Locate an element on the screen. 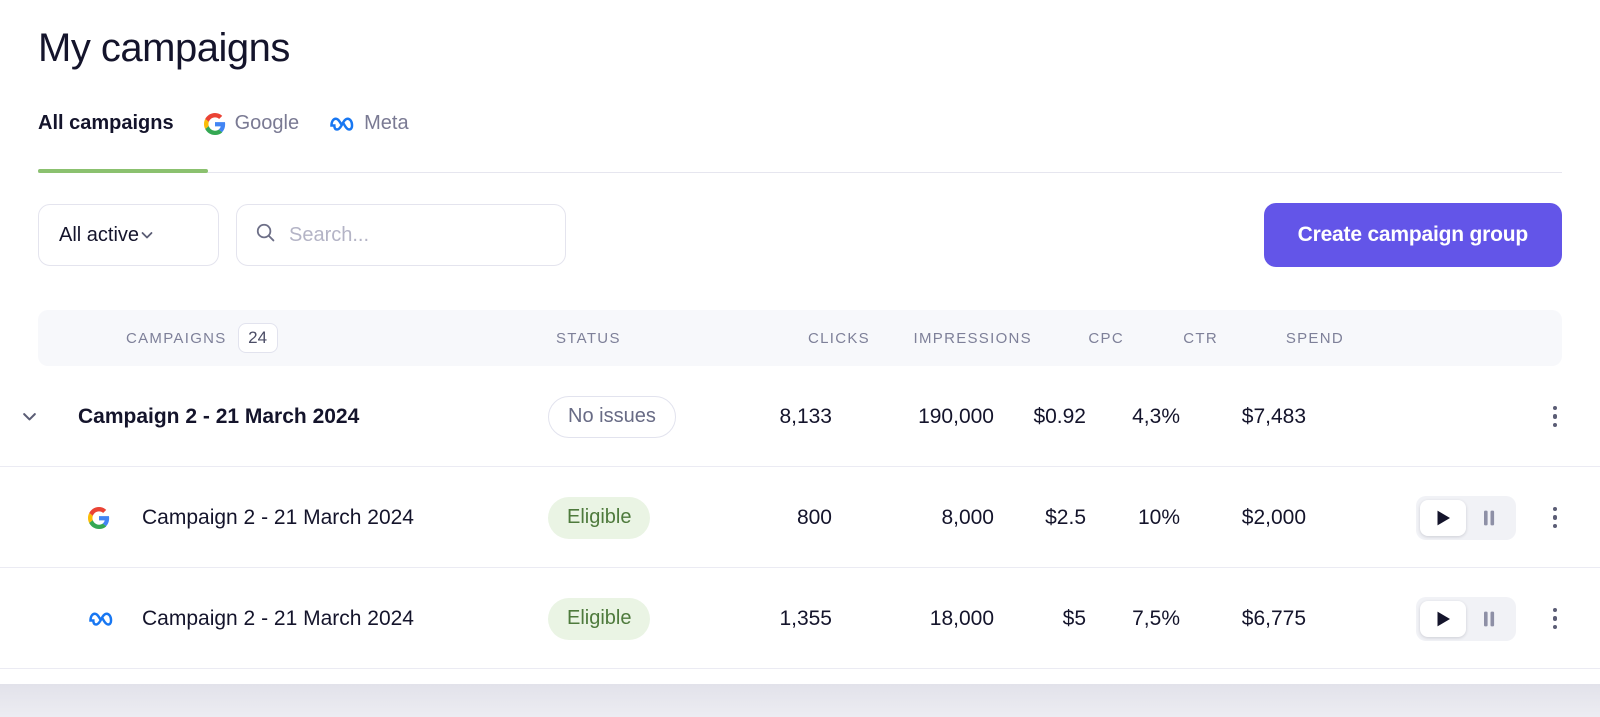  column-header-ctr: CTR is located at coordinates (1200, 338).